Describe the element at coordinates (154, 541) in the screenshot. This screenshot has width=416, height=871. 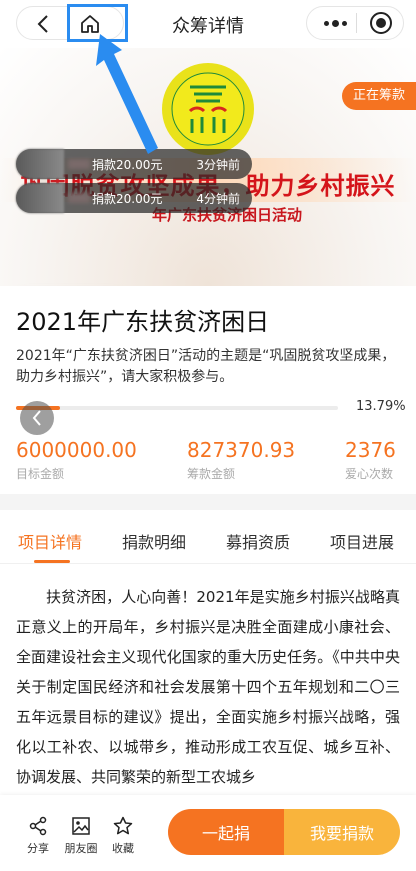
I see `tab-donation-list: 捐款明细` at that location.